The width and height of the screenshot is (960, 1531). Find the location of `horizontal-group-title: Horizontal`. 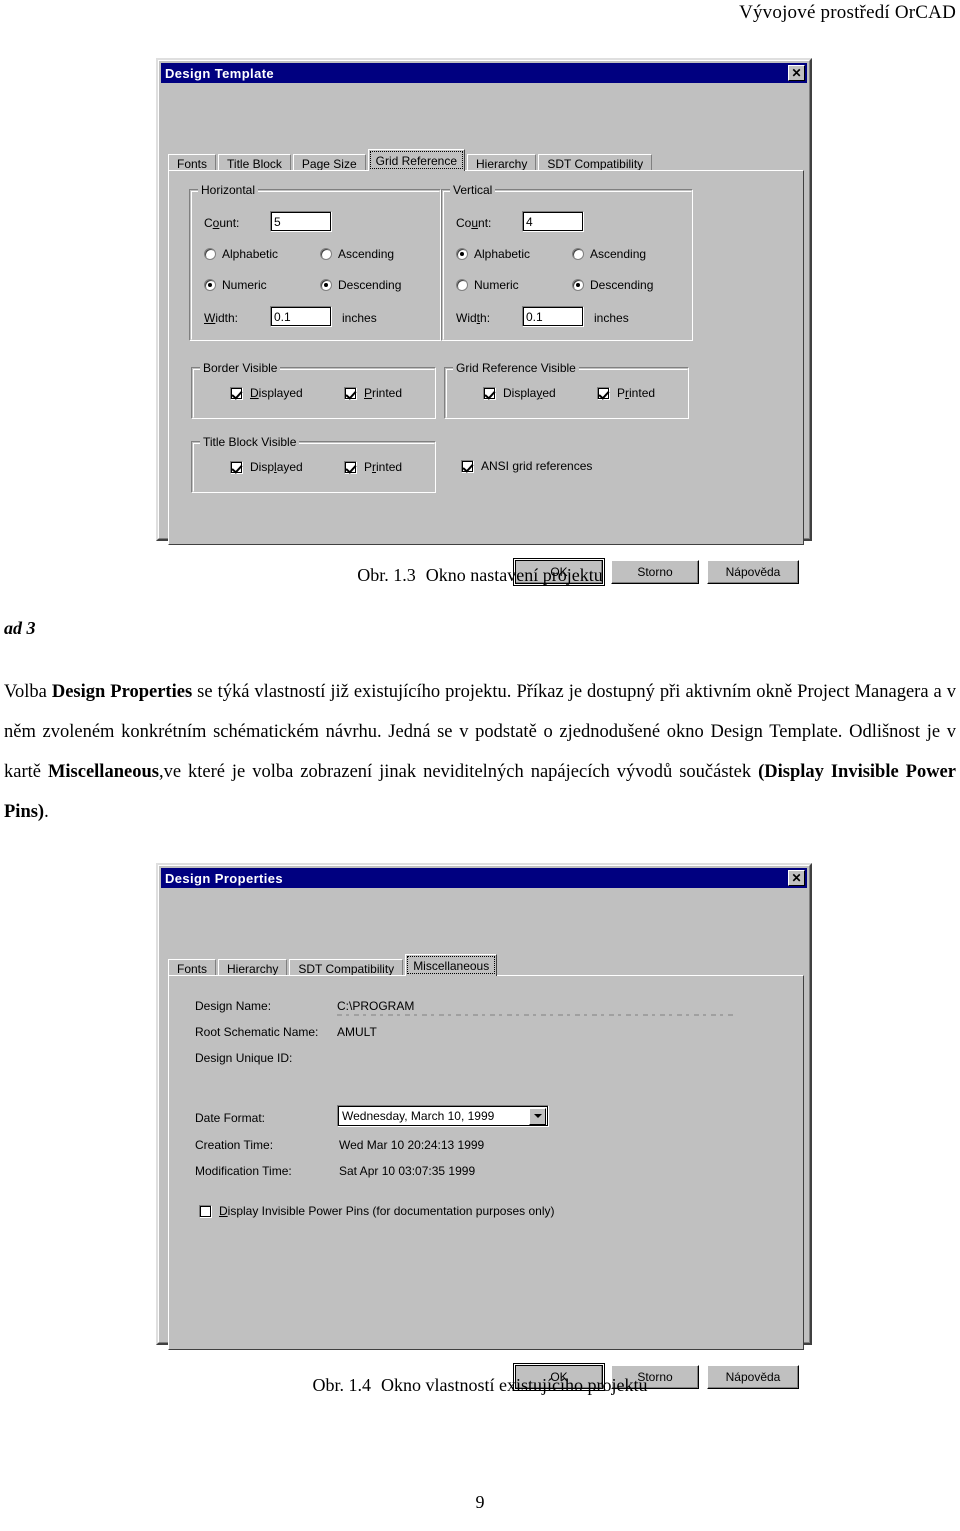

horizontal-group-title: Horizontal is located at coordinates (228, 190).